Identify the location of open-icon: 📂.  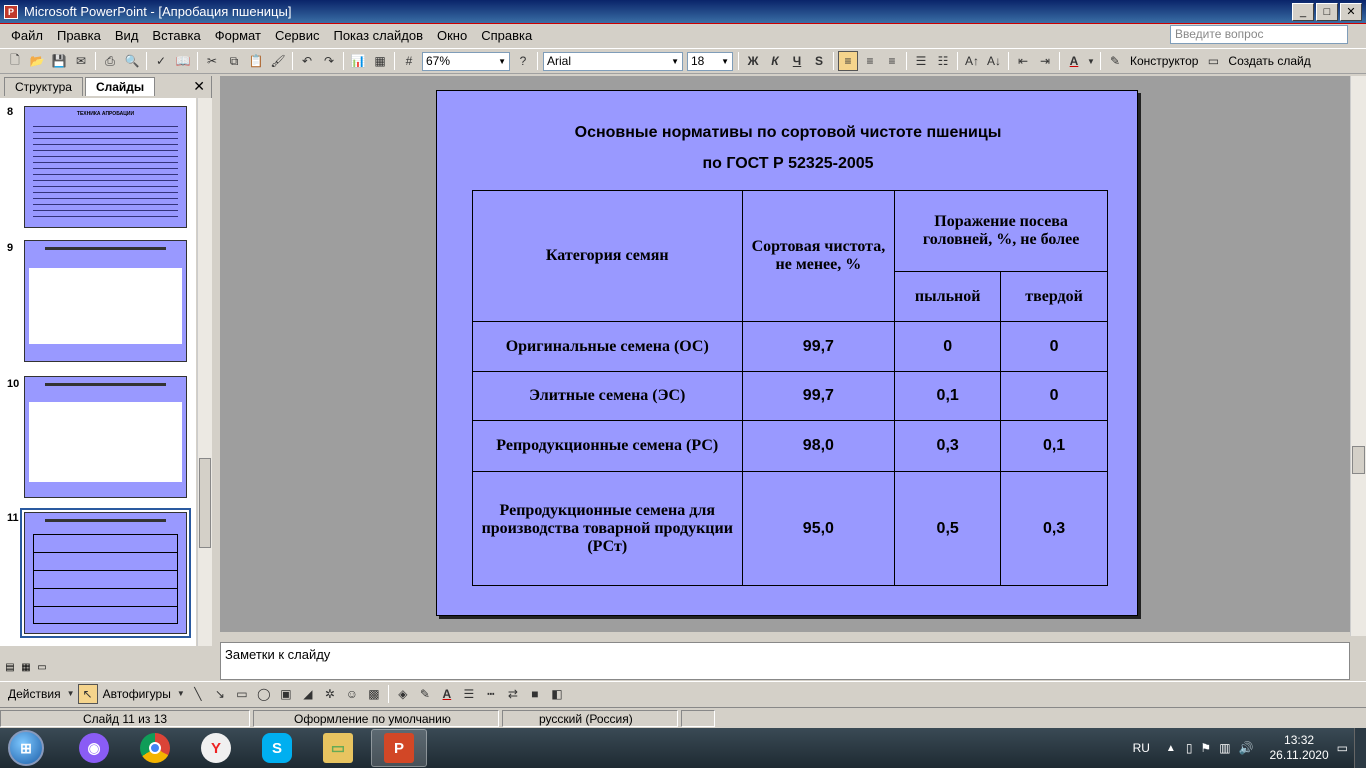
(37, 61).